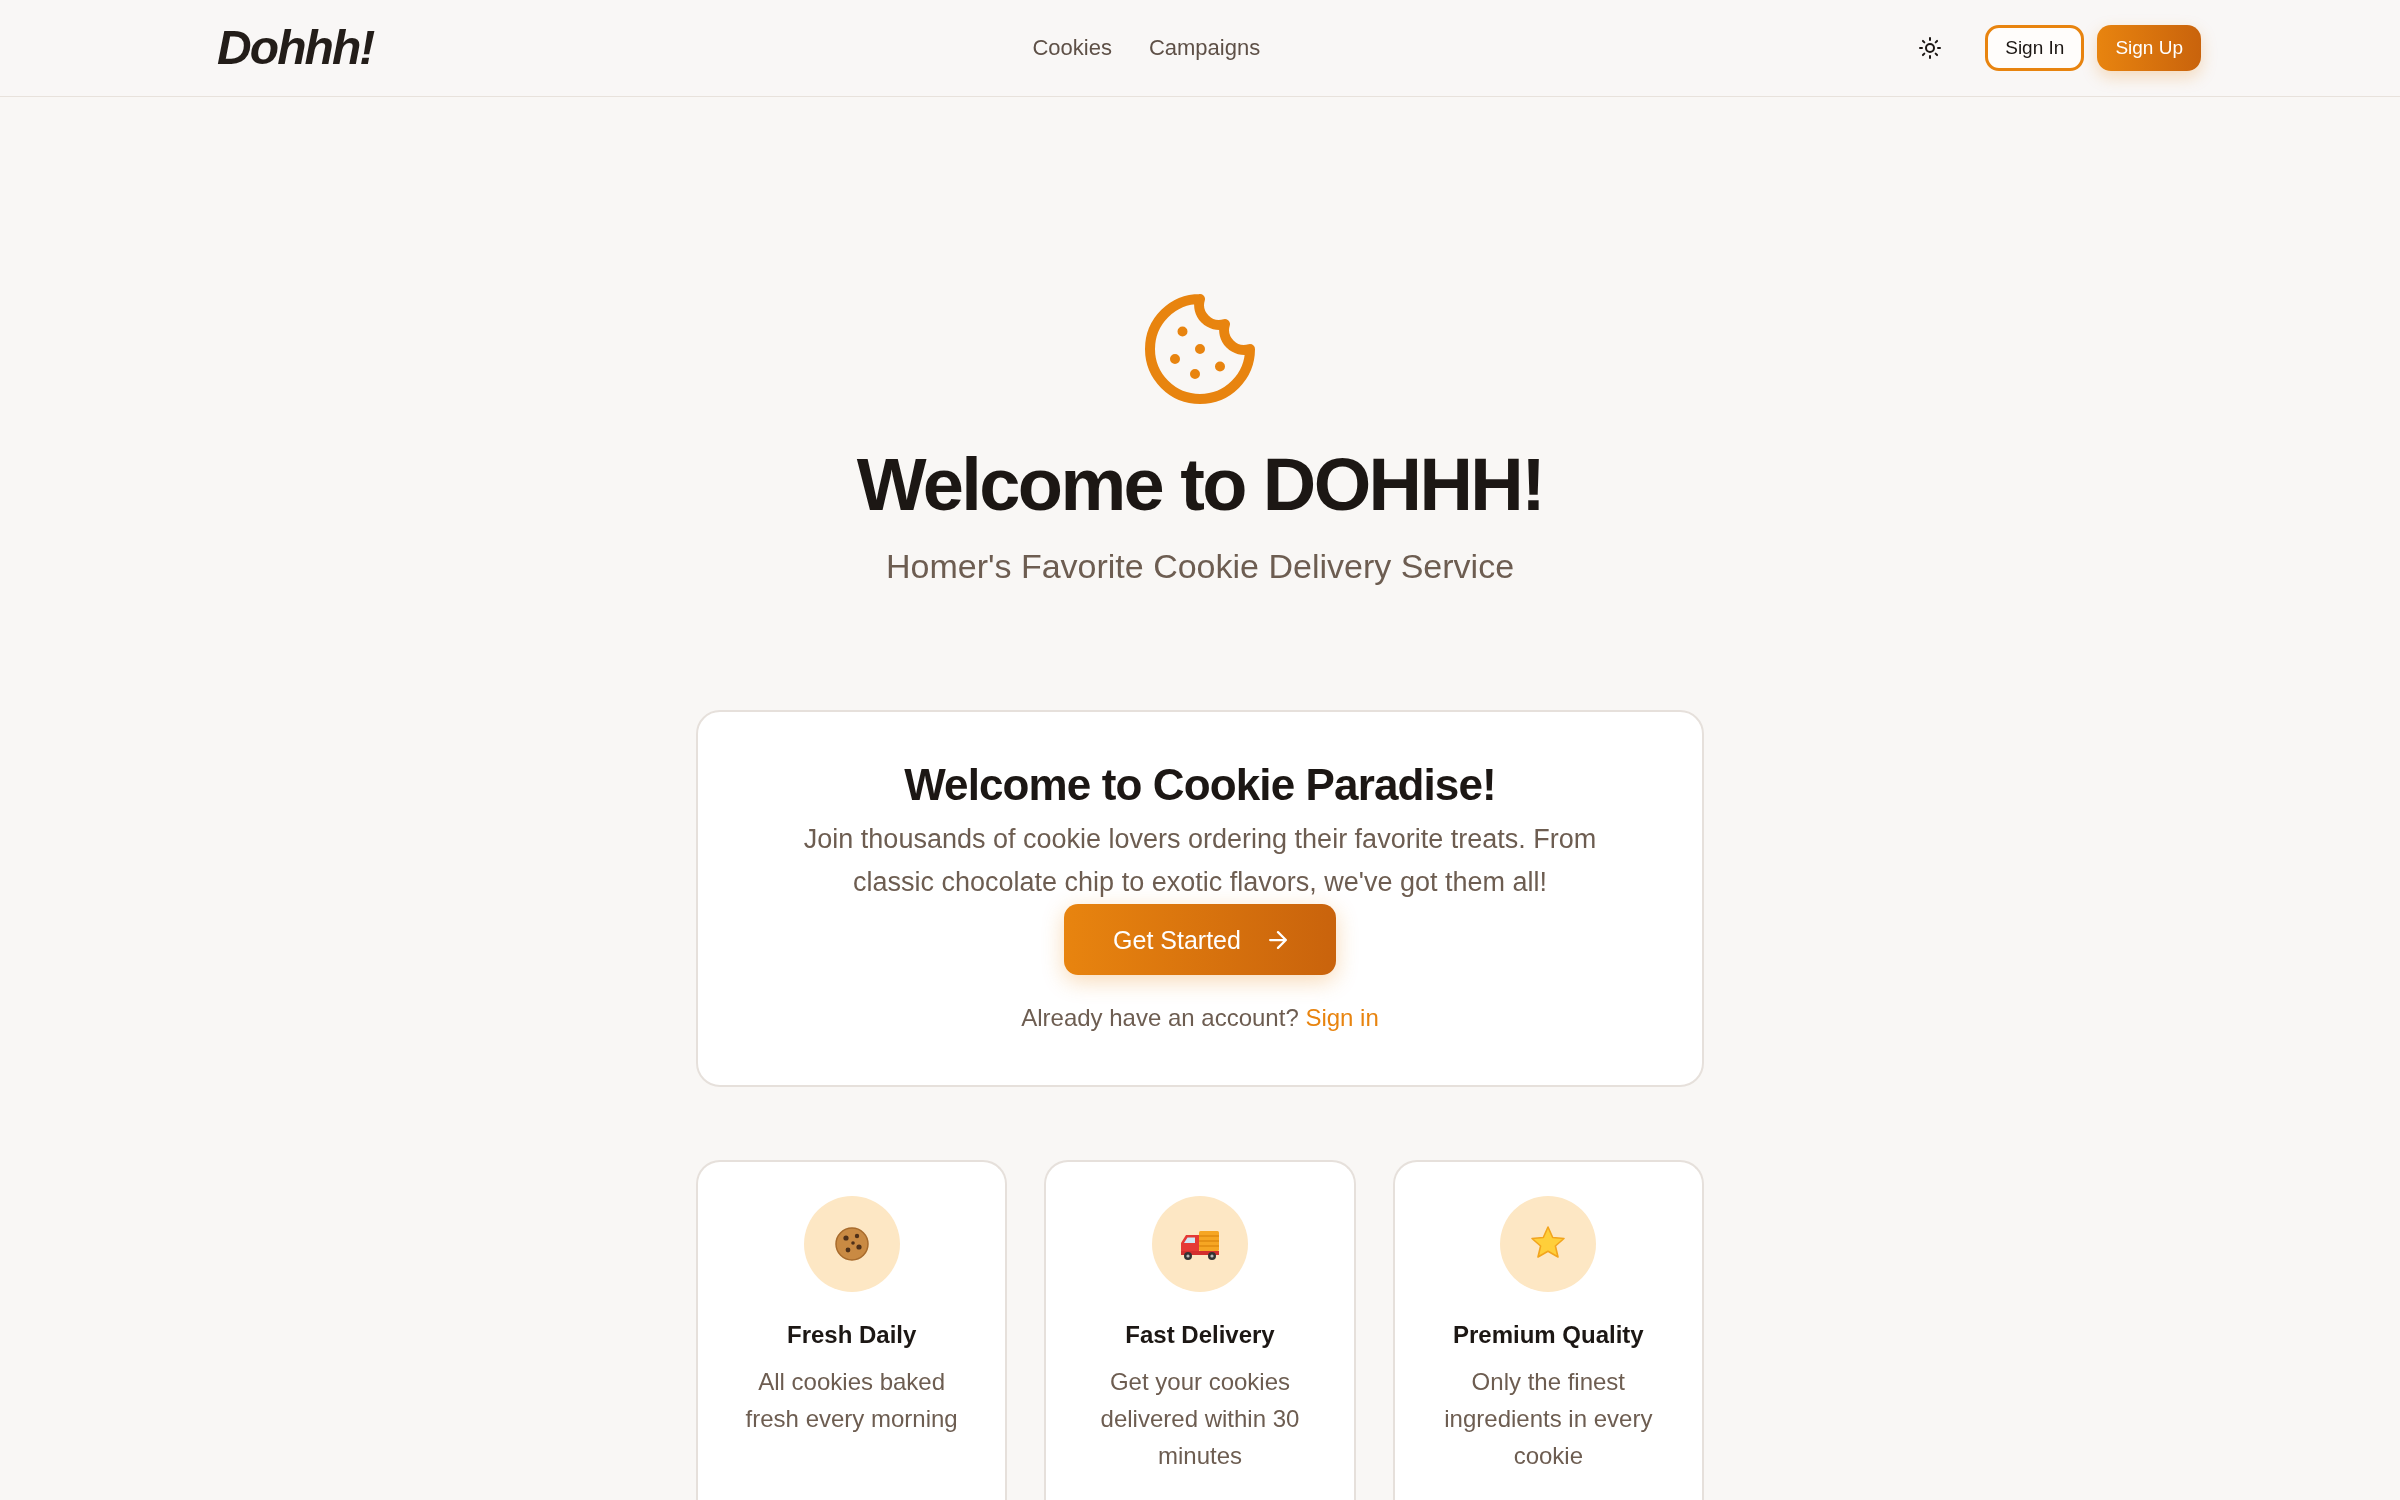 Image resolution: width=2400 pixels, height=1500 pixels. Describe the element at coordinates (1204, 48) in the screenshot. I see `nav-link: Campaigns` at that location.